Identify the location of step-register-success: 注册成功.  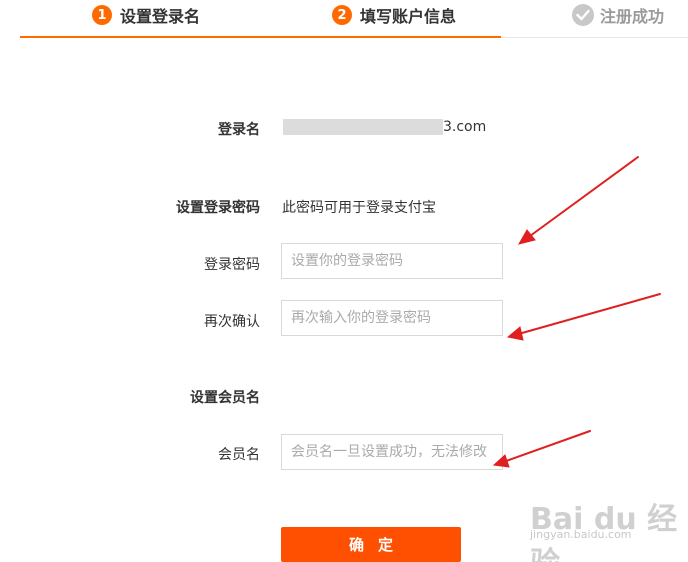
(618, 15).